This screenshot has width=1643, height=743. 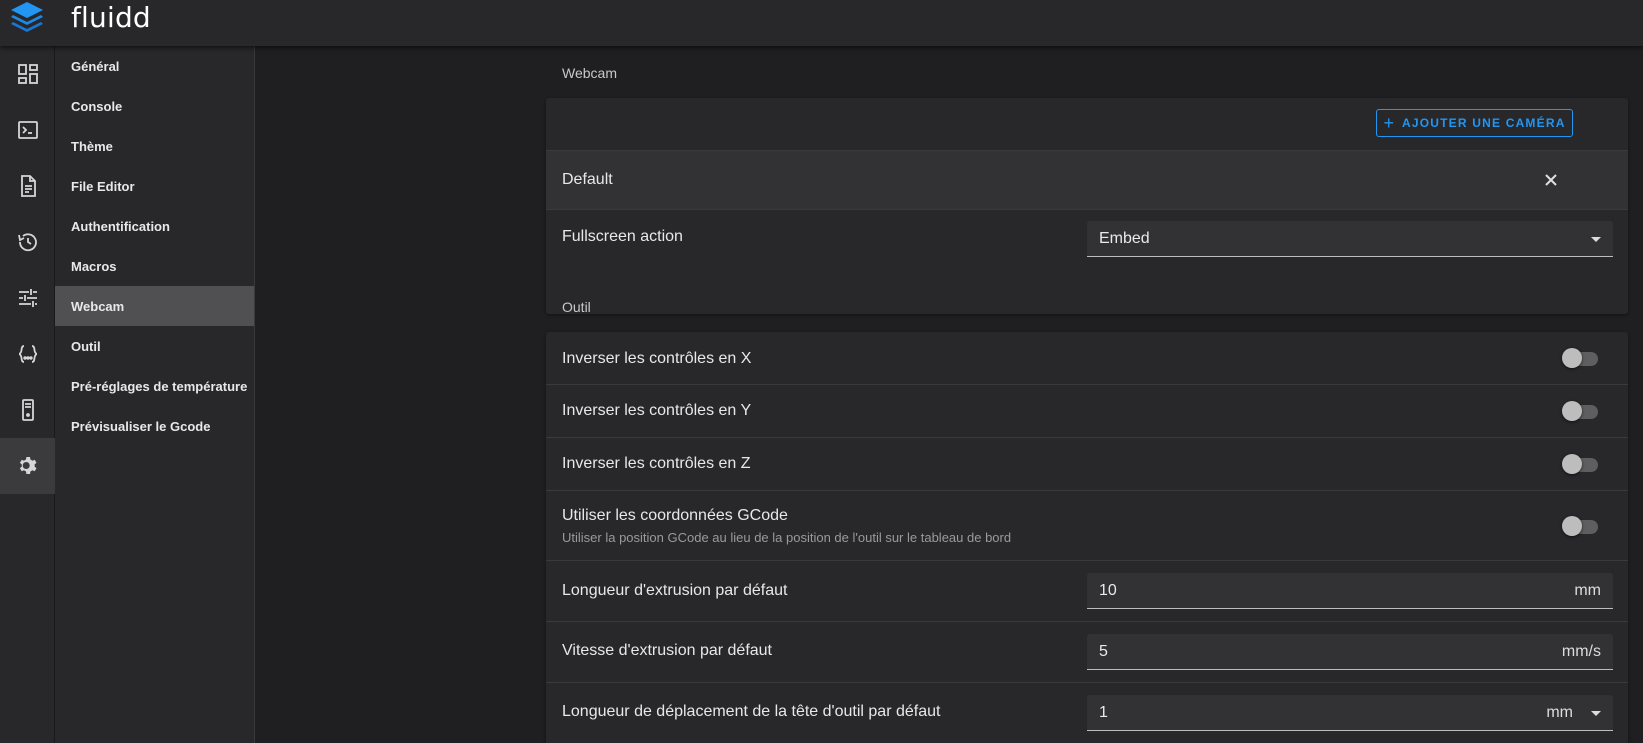 What do you see at coordinates (154, 346) in the screenshot?
I see `settings-nav-tool: Outil` at bounding box center [154, 346].